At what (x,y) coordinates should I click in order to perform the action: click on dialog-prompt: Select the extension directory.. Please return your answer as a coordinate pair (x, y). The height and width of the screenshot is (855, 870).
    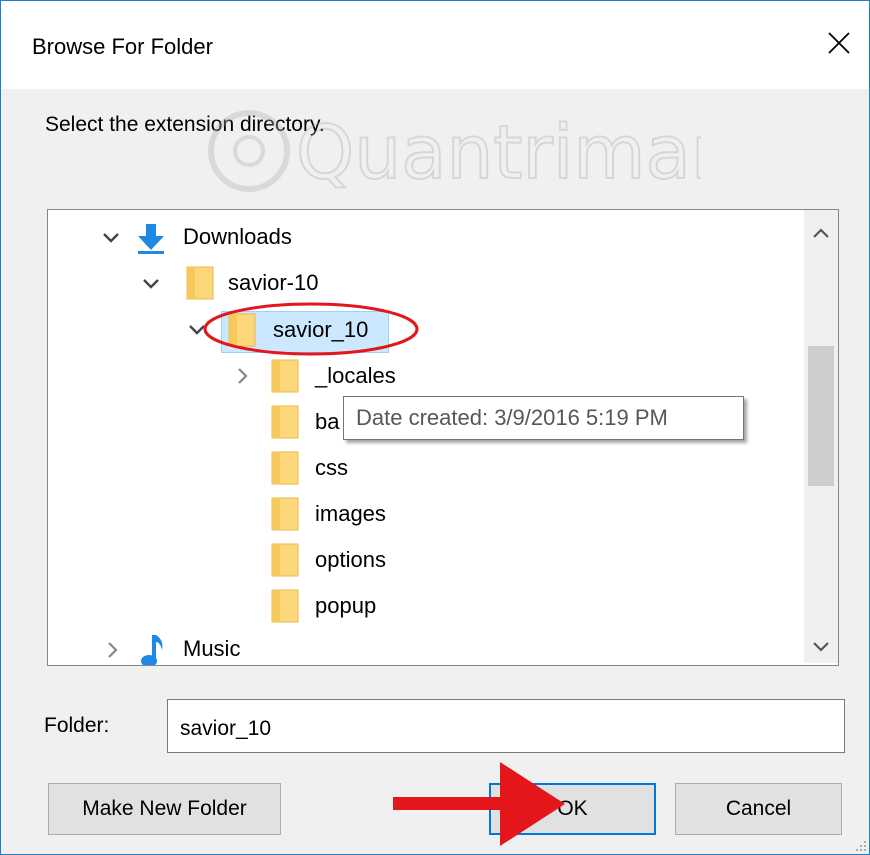
    Looking at the image, I should click on (185, 124).